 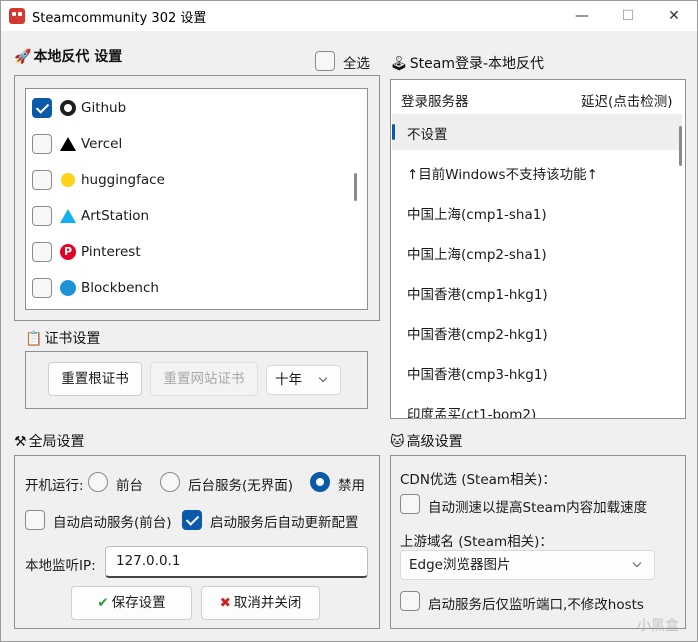 I want to click on server-item: 中国香港(cmp1-hkg1), so click(x=477, y=293).